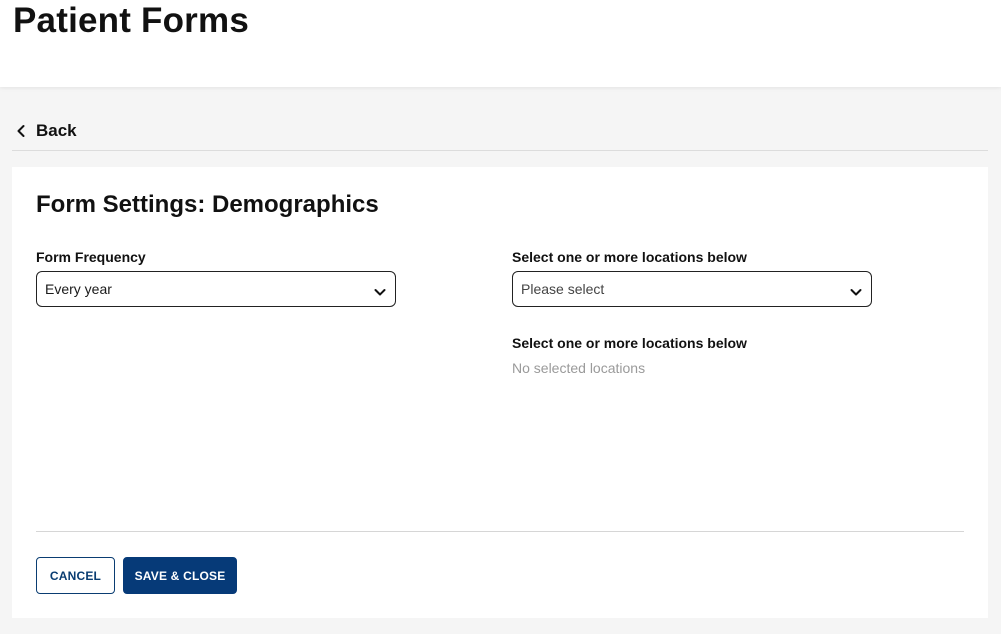 The width and height of the screenshot is (1001, 634). I want to click on locations-select-placeholder: Please select, so click(563, 289).